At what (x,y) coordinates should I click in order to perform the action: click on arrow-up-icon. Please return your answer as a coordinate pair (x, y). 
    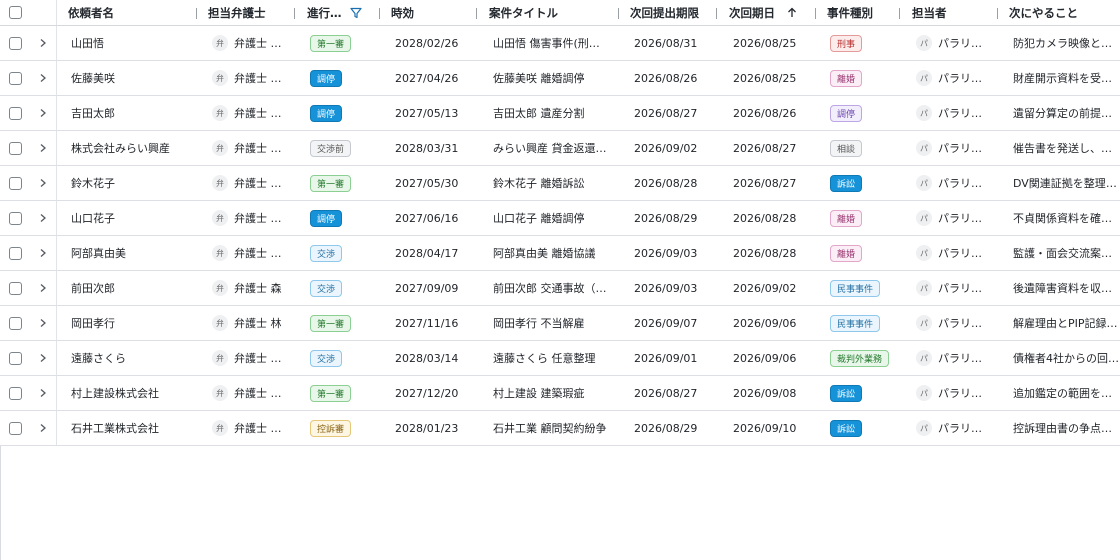
    Looking at the image, I should click on (792, 12).